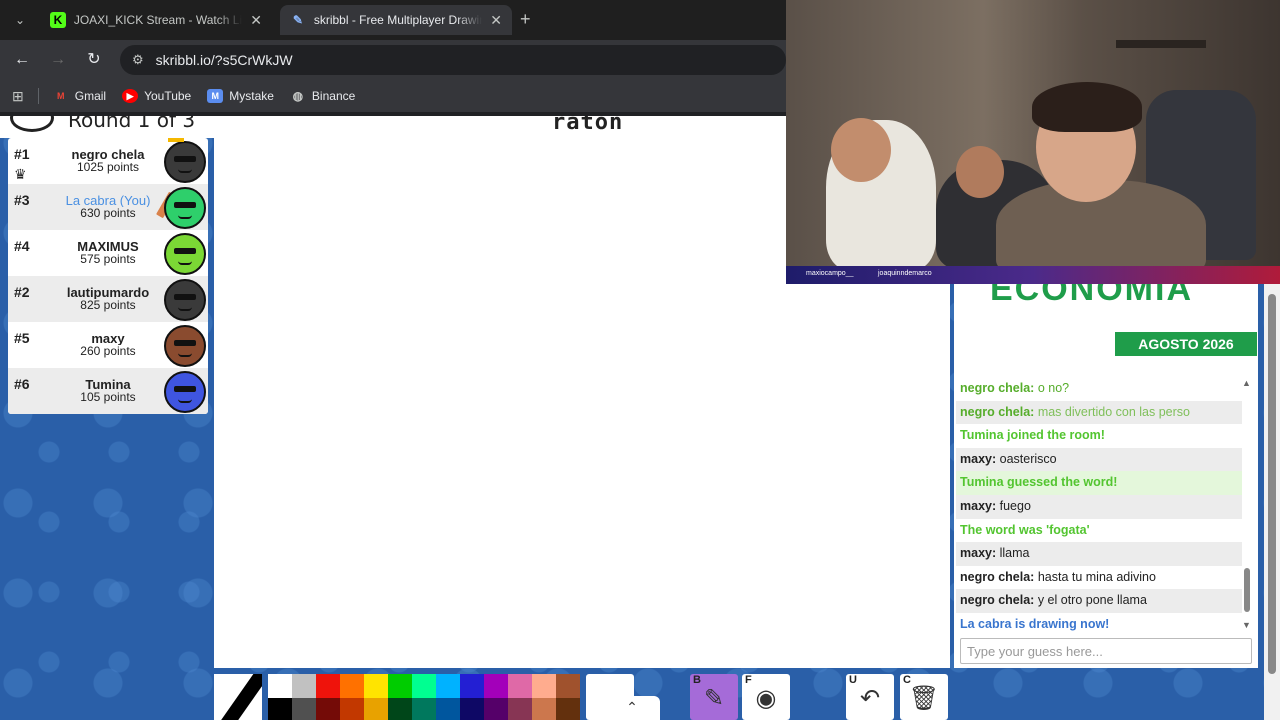 The width and height of the screenshot is (1280, 720). What do you see at coordinates (870, 697) in the screenshot?
I see `undo-tool-button: U ↶` at bounding box center [870, 697].